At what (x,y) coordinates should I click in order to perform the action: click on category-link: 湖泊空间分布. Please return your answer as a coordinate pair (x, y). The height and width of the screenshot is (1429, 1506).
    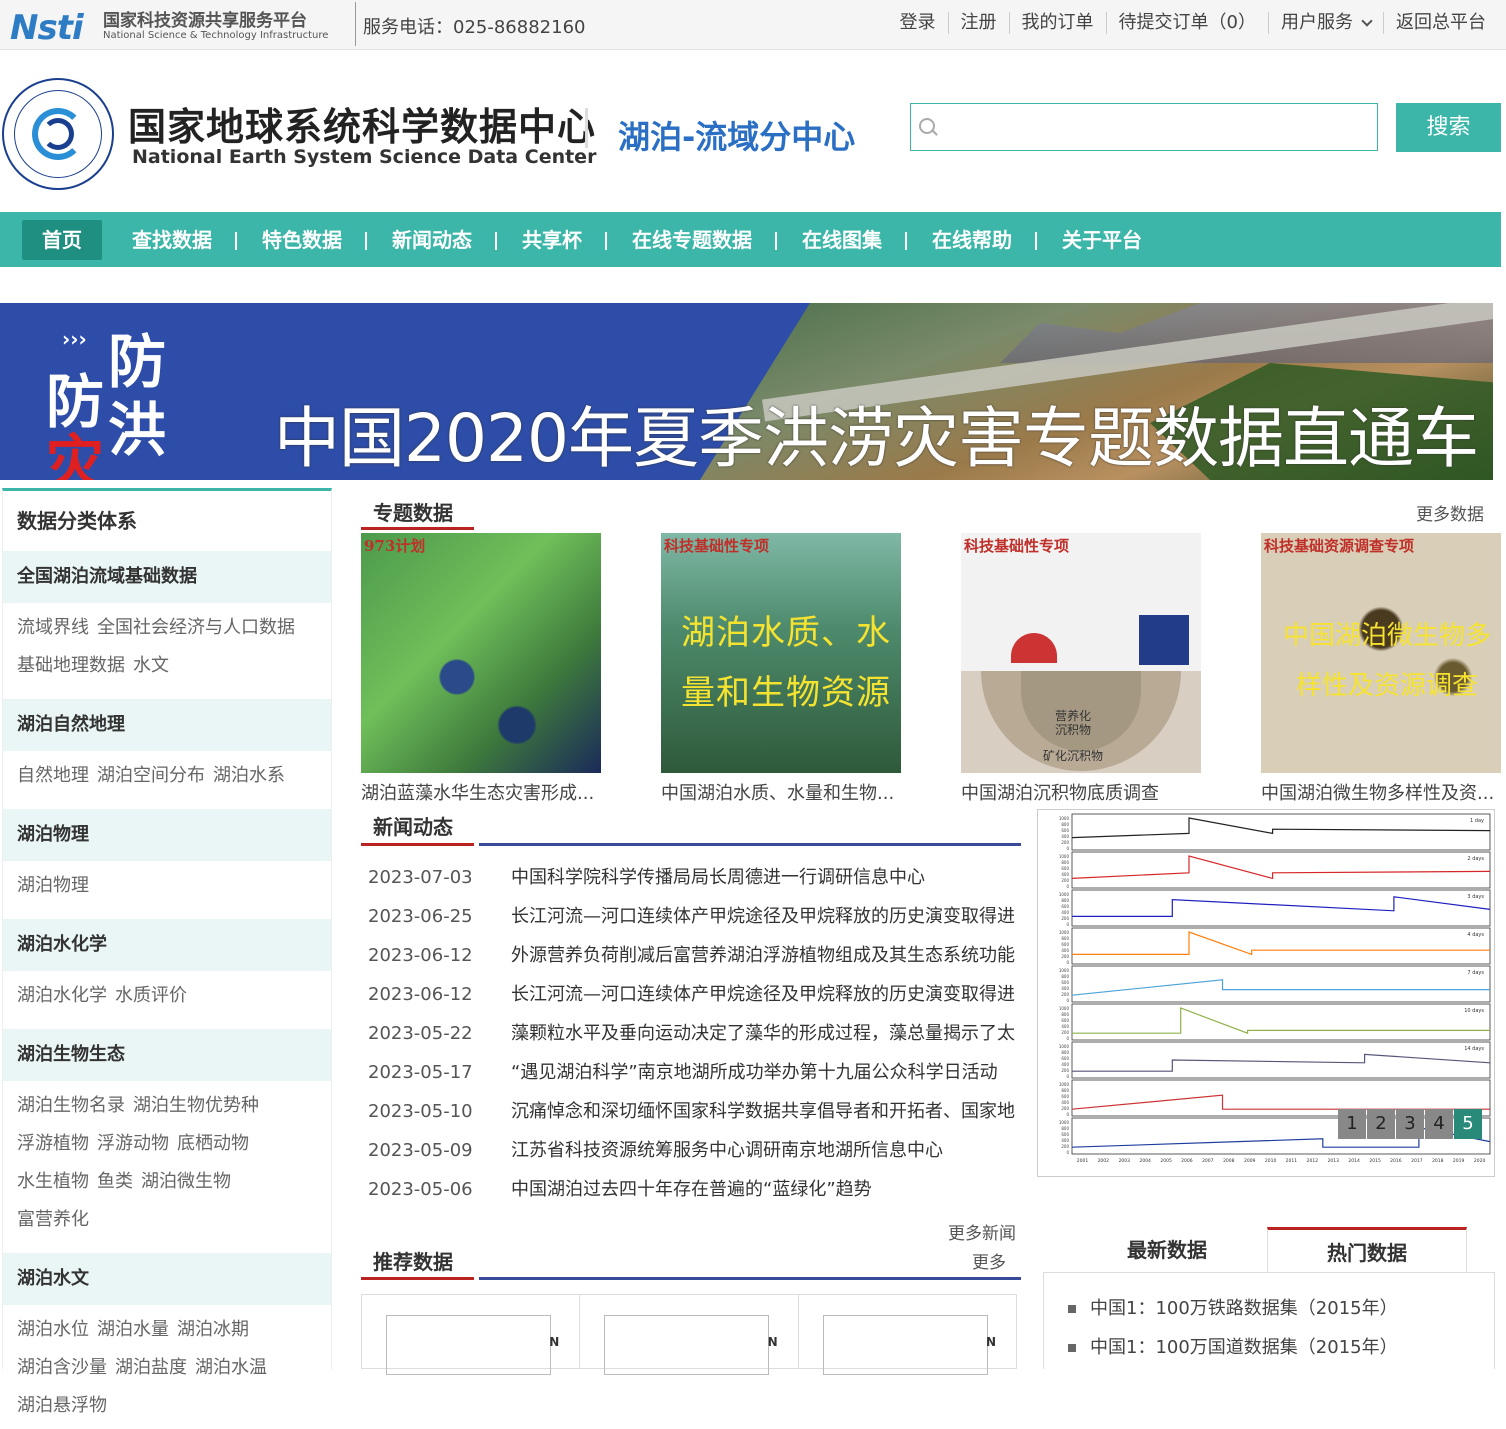
    Looking at the image, I should click on (151, 775).